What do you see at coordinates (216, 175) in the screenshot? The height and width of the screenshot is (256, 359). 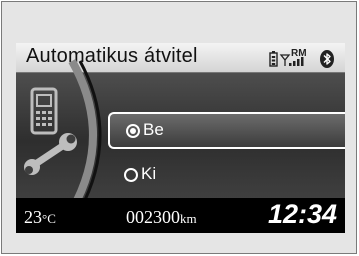 I see `option-ki: Ki` at bounding box center [216, 175].